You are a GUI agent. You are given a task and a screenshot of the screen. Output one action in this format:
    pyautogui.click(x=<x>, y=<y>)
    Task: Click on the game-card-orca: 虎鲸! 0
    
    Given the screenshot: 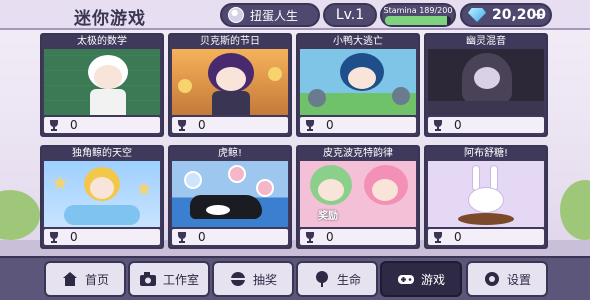 What is the action you would take?
    pyautogui.click(x=230, y=197)
    